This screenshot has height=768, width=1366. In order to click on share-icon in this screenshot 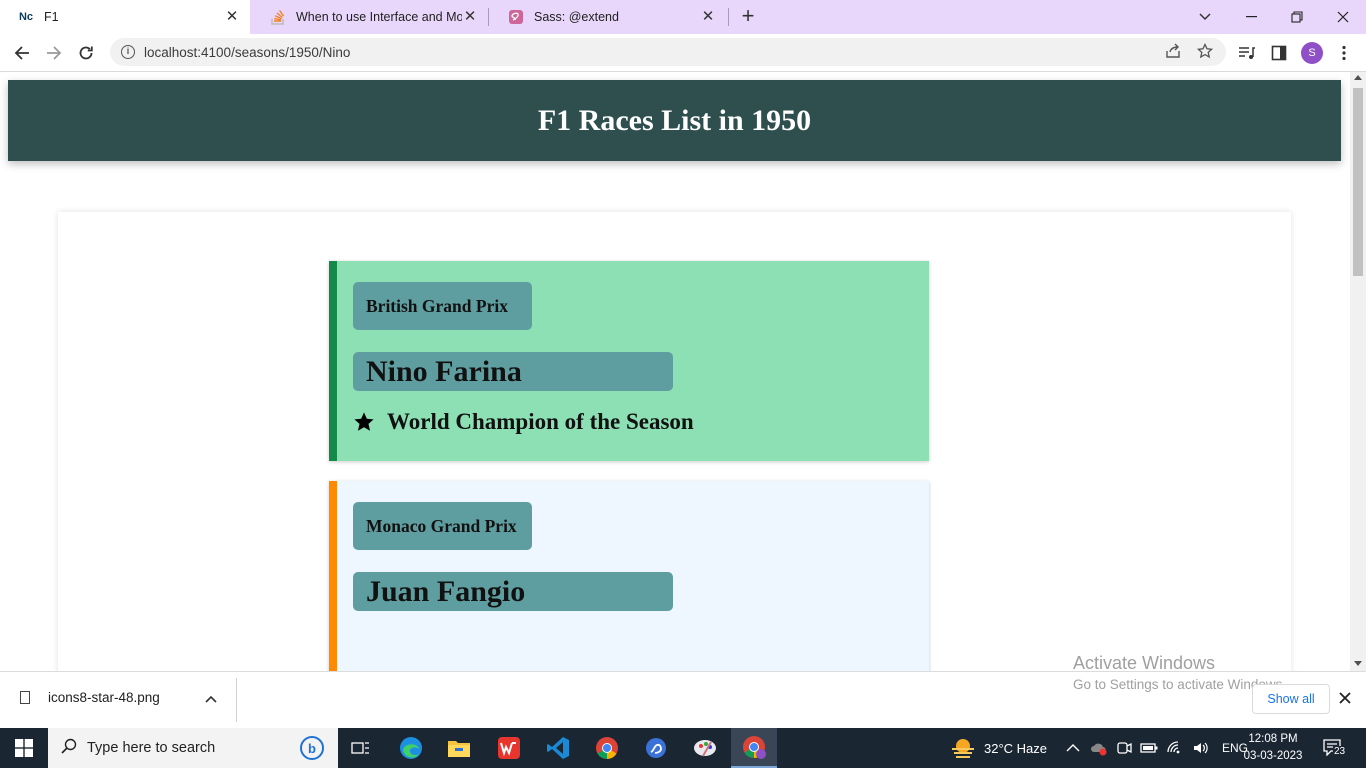, I will do `click(1173, 52)`.